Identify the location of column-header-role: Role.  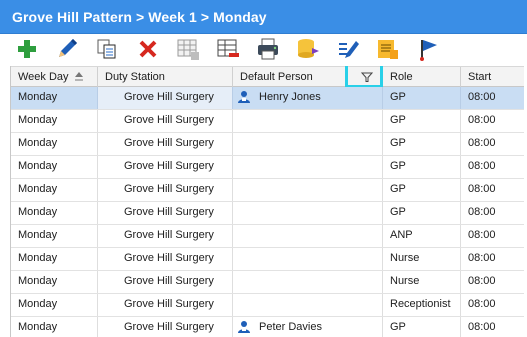
(422, 77).